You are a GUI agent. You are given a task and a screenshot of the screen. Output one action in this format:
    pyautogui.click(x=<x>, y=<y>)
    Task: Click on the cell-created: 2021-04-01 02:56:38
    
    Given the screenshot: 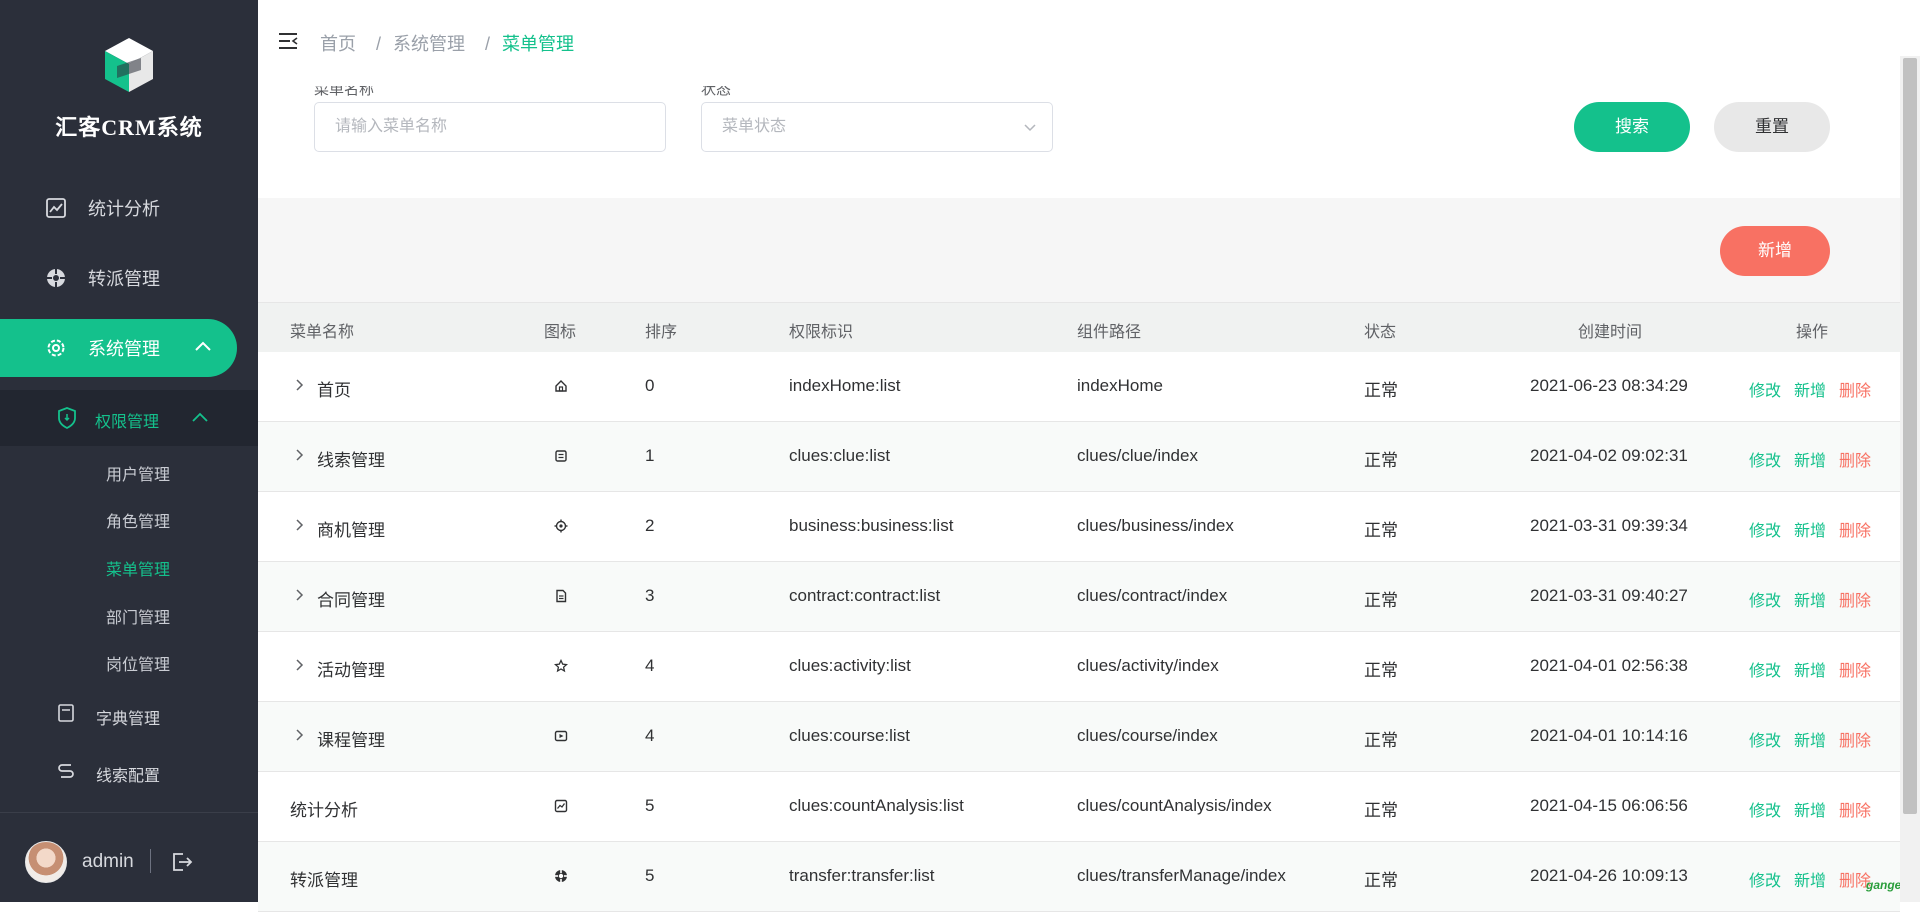 What is the action you would take?
    pyautogui.click(x=1609, y=665)
    